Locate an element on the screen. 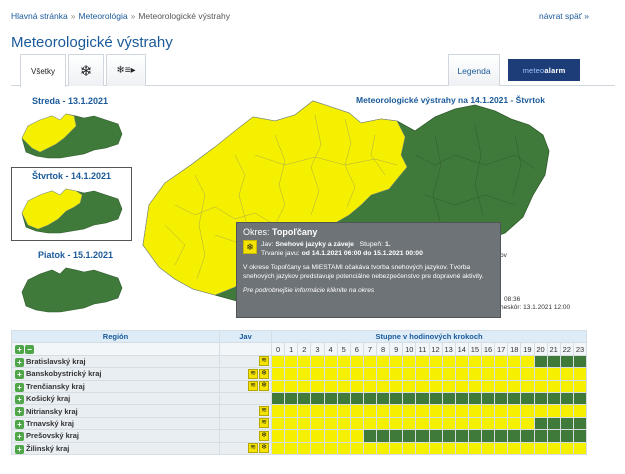 The image size is (625, 474). region-cell: + Trenčiansky kraj is located at coordinates (115, 386).